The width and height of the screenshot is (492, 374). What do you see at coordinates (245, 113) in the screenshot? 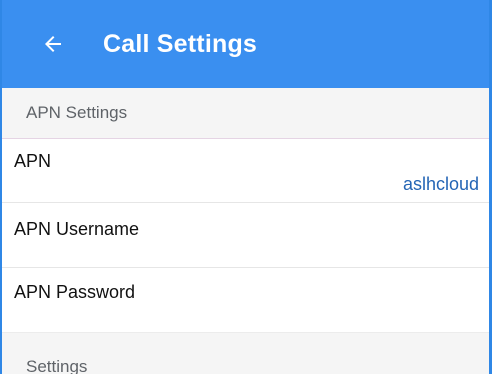
I see `section-header-apn-settings: APN Settings` at bounding box center [245, 113].